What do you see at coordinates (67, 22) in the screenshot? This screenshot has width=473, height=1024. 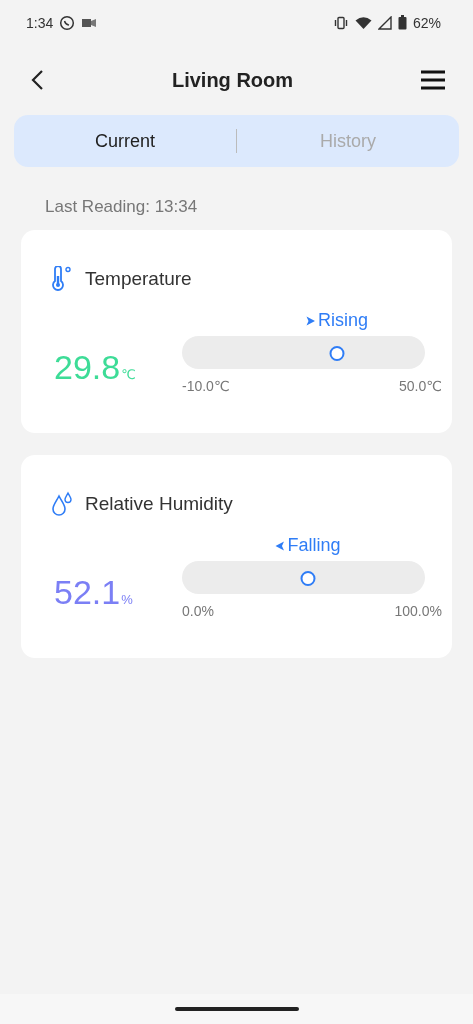 I see `chat-icon` at bounding box center [67, 22].